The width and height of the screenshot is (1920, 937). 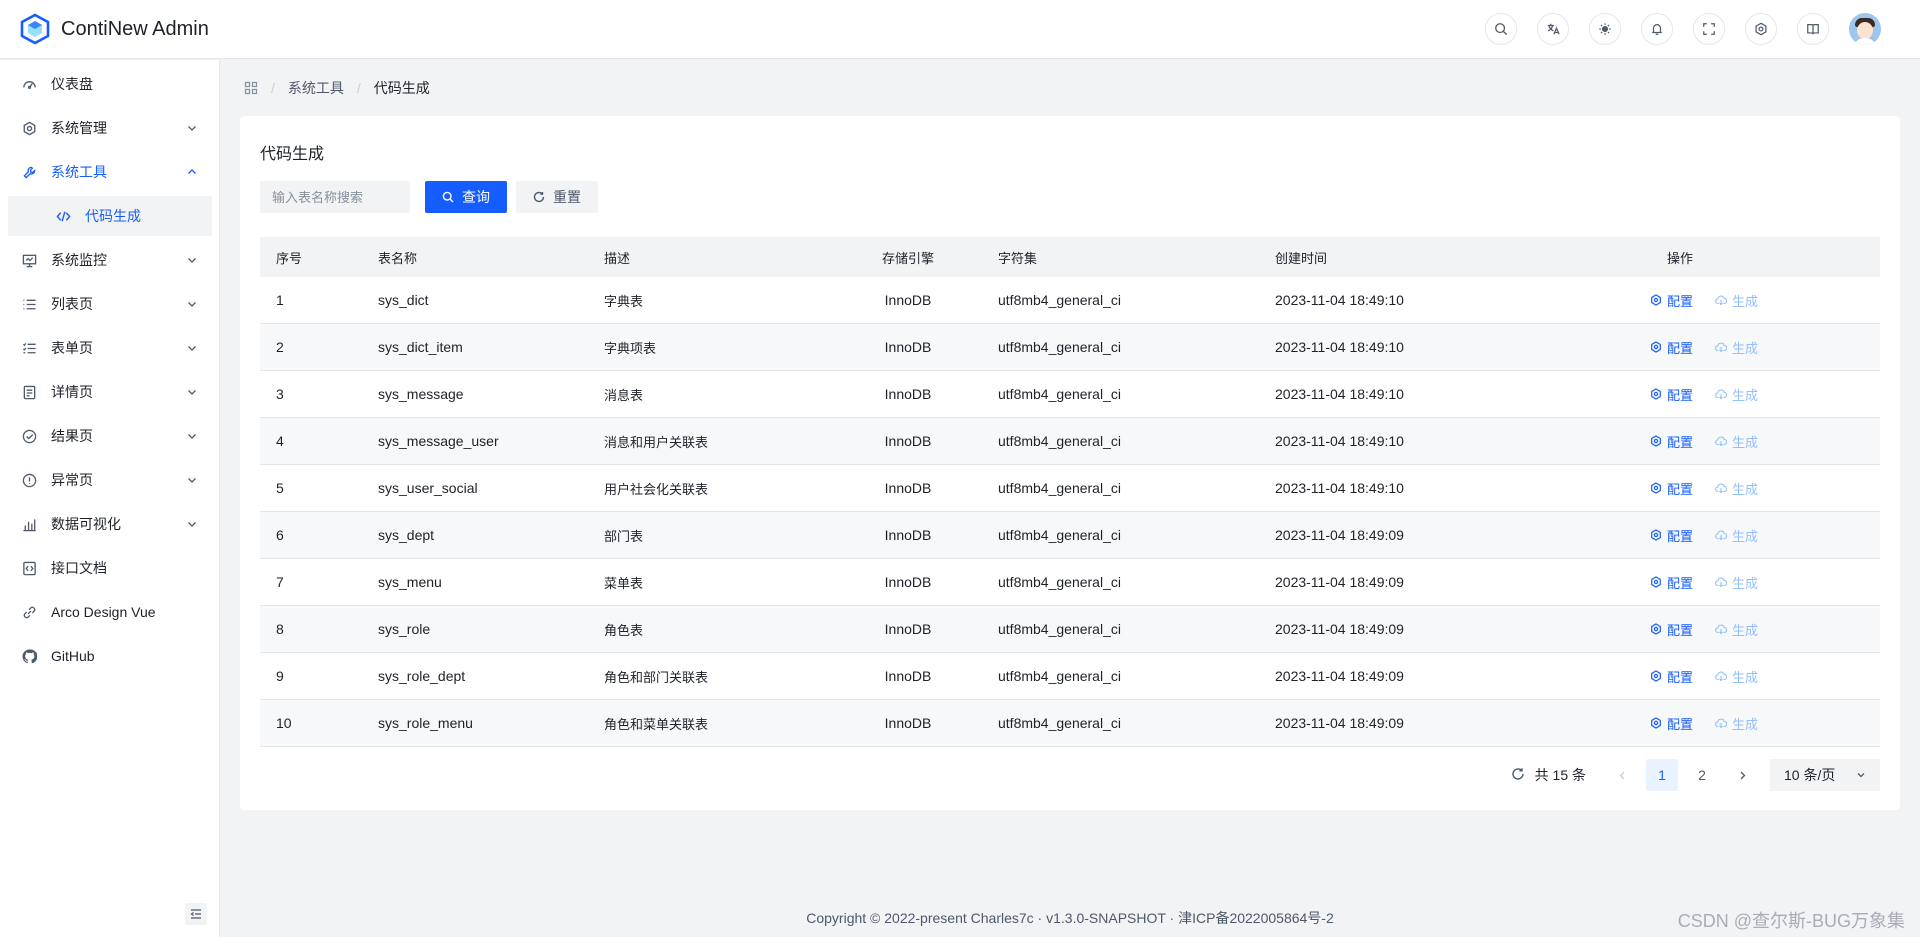 I want to click on page-1-button: 1, so click(x=1662, y=775).